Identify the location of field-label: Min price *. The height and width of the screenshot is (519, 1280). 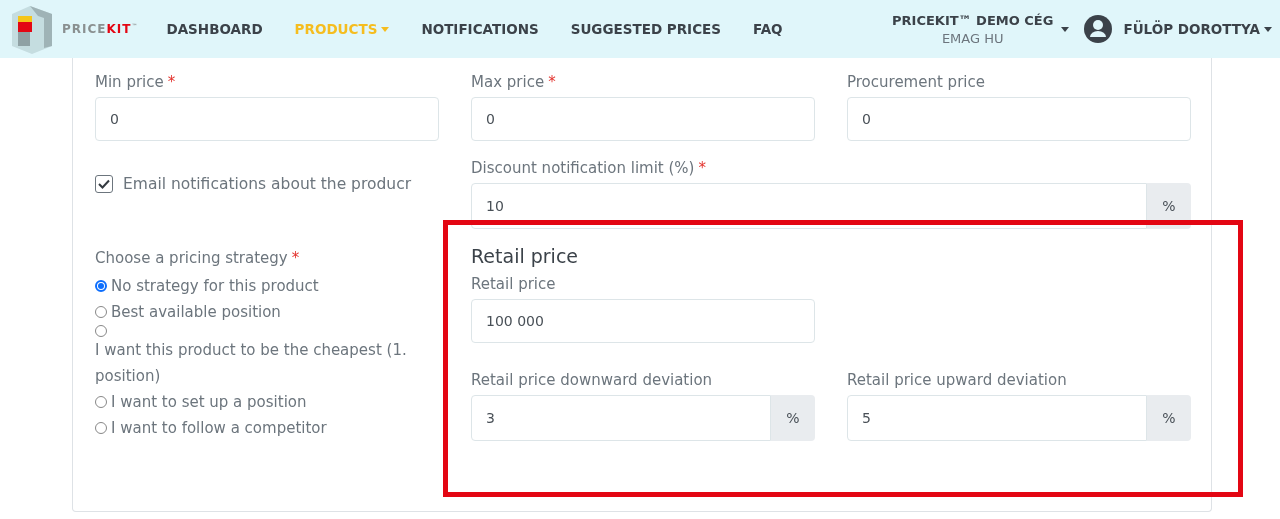
(136, 82).